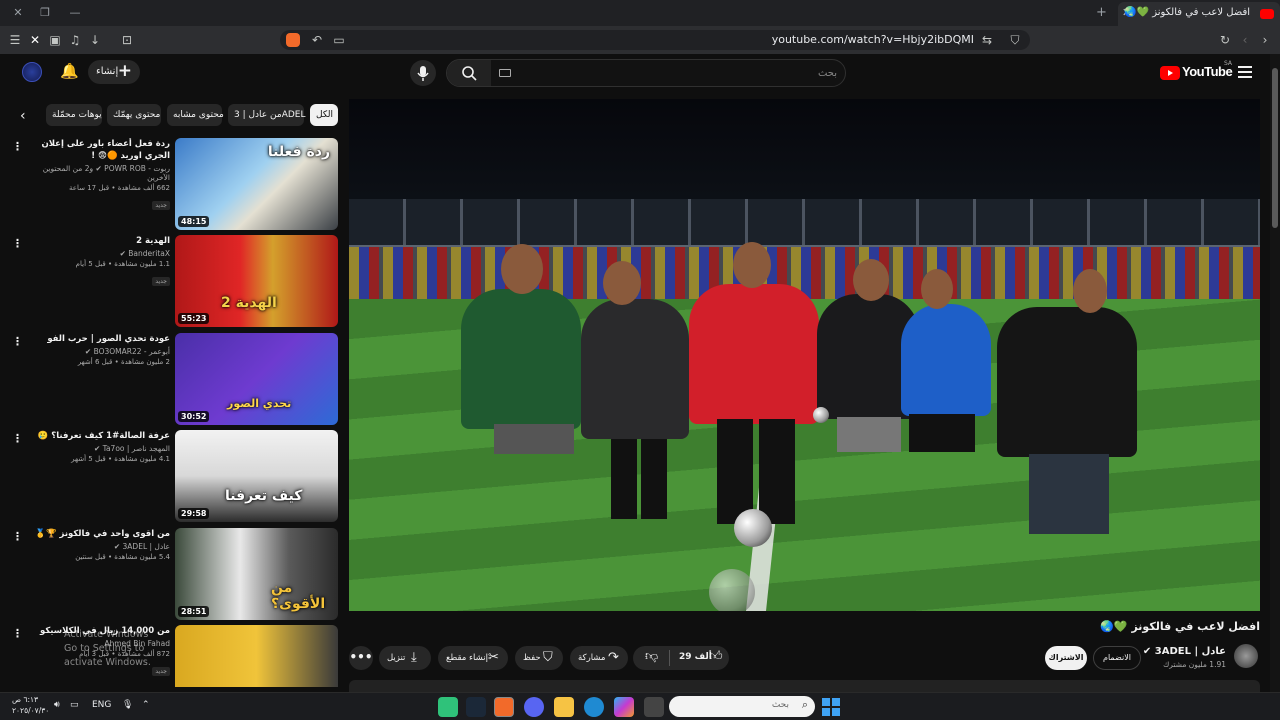 Image resolution: width=1280 pixels, height=720 pixels. What do you see at coordinates (942, 433) in the screenshot?
I see `person-shorts` at bounding box center [942, 433].